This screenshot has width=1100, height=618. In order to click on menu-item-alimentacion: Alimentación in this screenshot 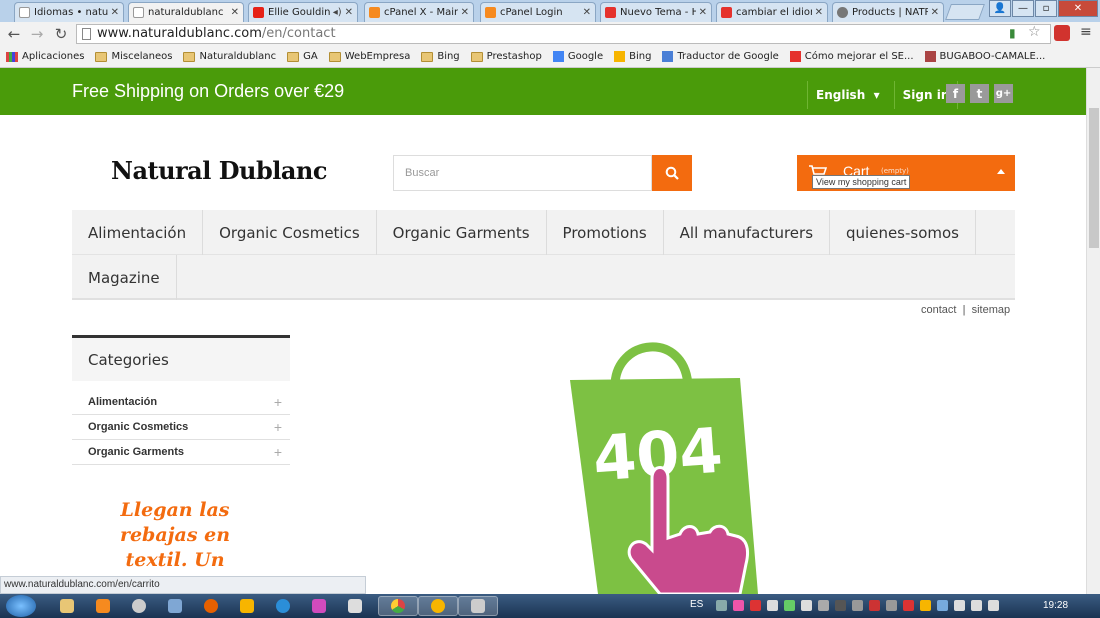, I will do `click(138, 232)`.